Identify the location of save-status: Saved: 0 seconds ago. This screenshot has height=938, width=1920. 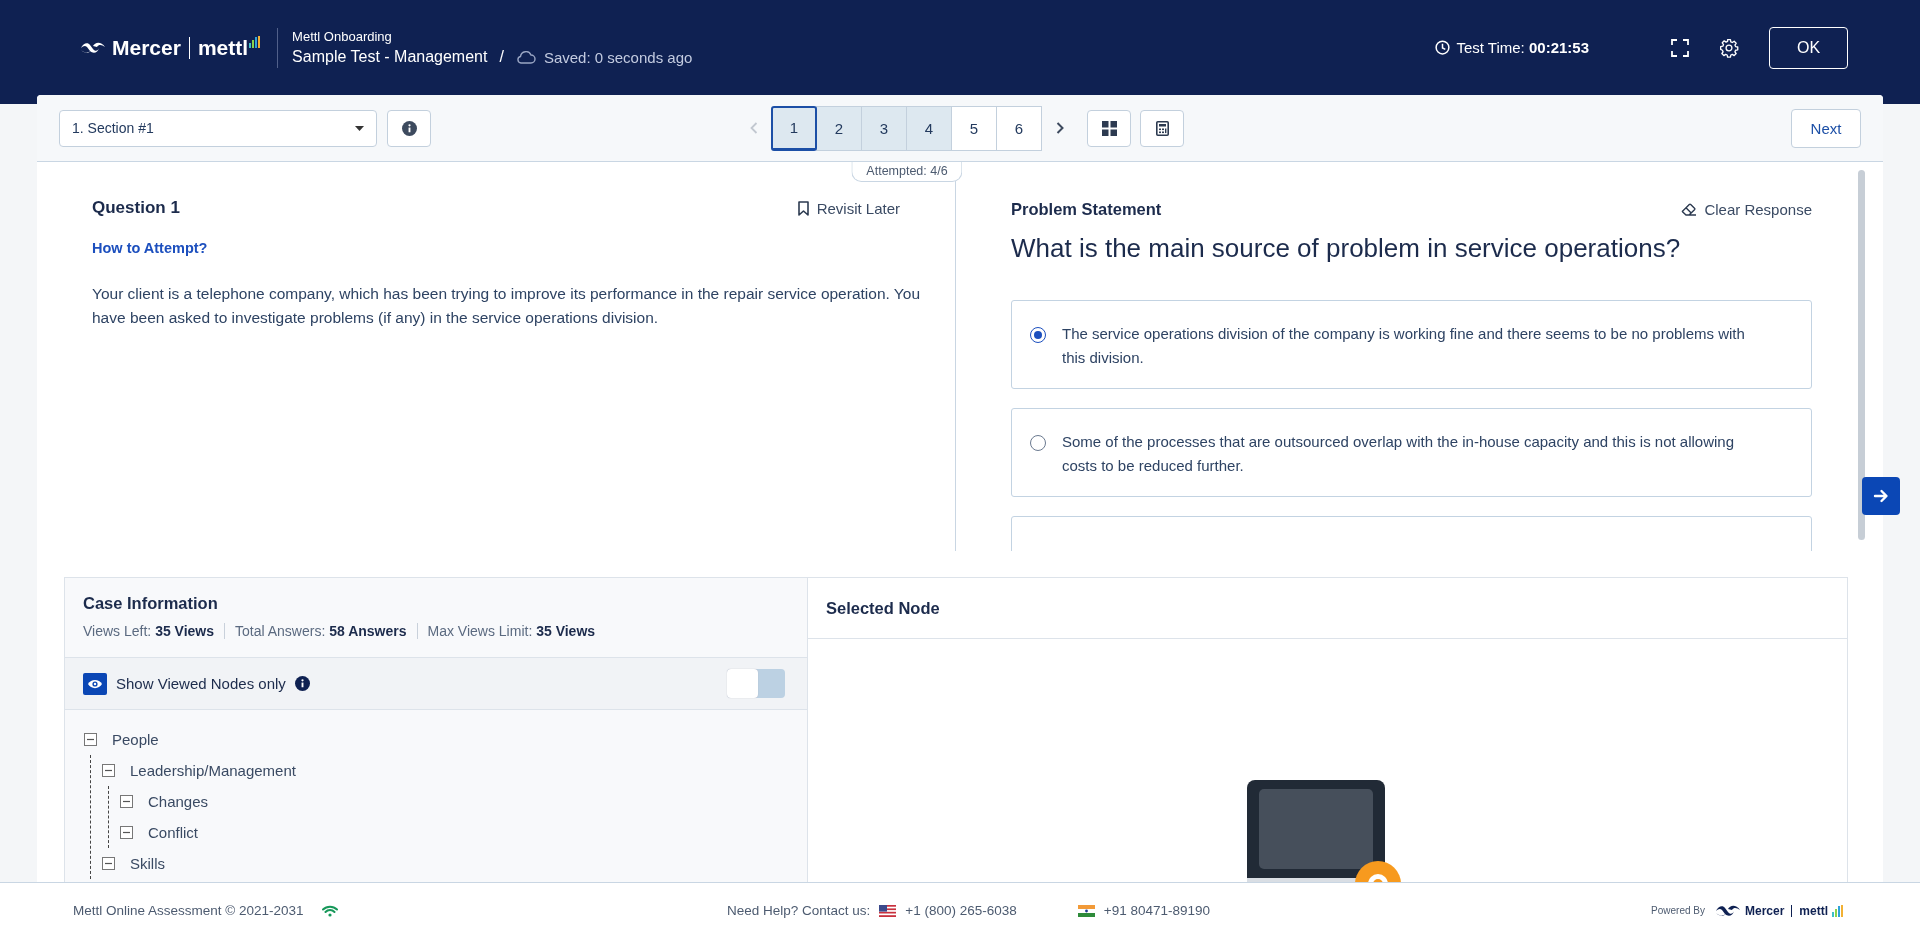
(618, 57).